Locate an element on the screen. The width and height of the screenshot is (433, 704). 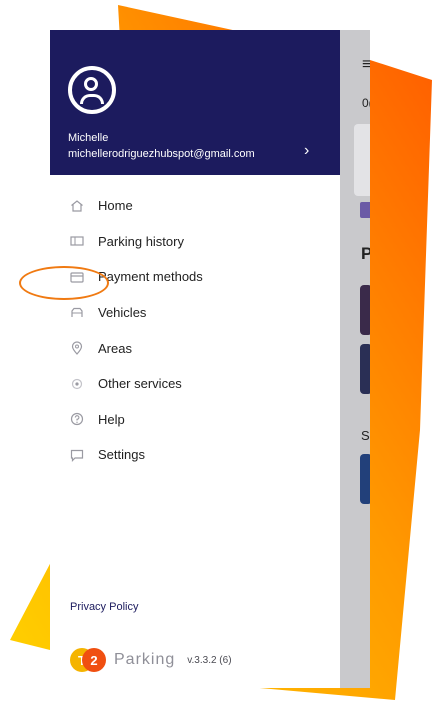
menu-item-label: Vehicles is located at coordinates (122, 313).